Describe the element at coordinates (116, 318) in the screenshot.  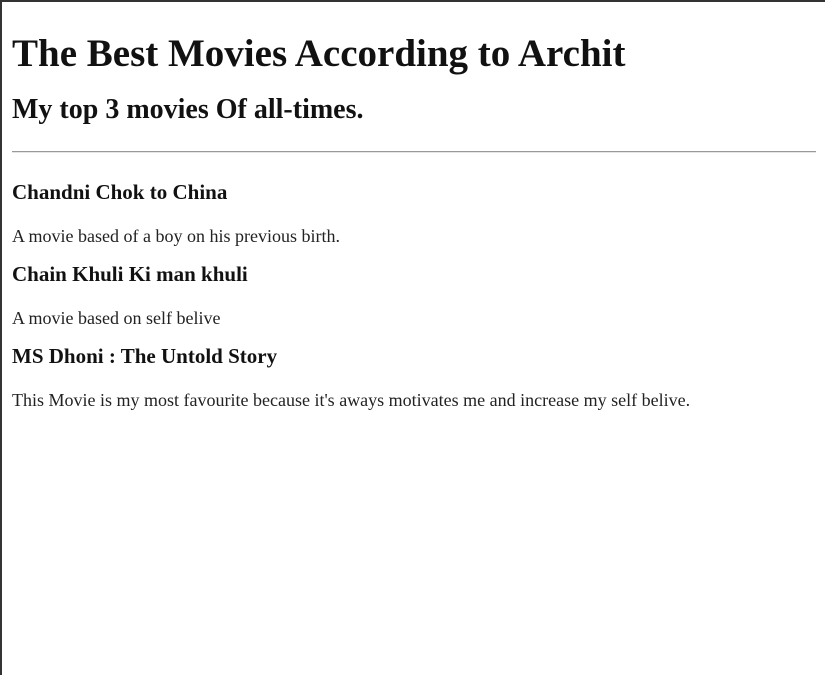
I see `movie-description: A movie based on self belive` at that location.